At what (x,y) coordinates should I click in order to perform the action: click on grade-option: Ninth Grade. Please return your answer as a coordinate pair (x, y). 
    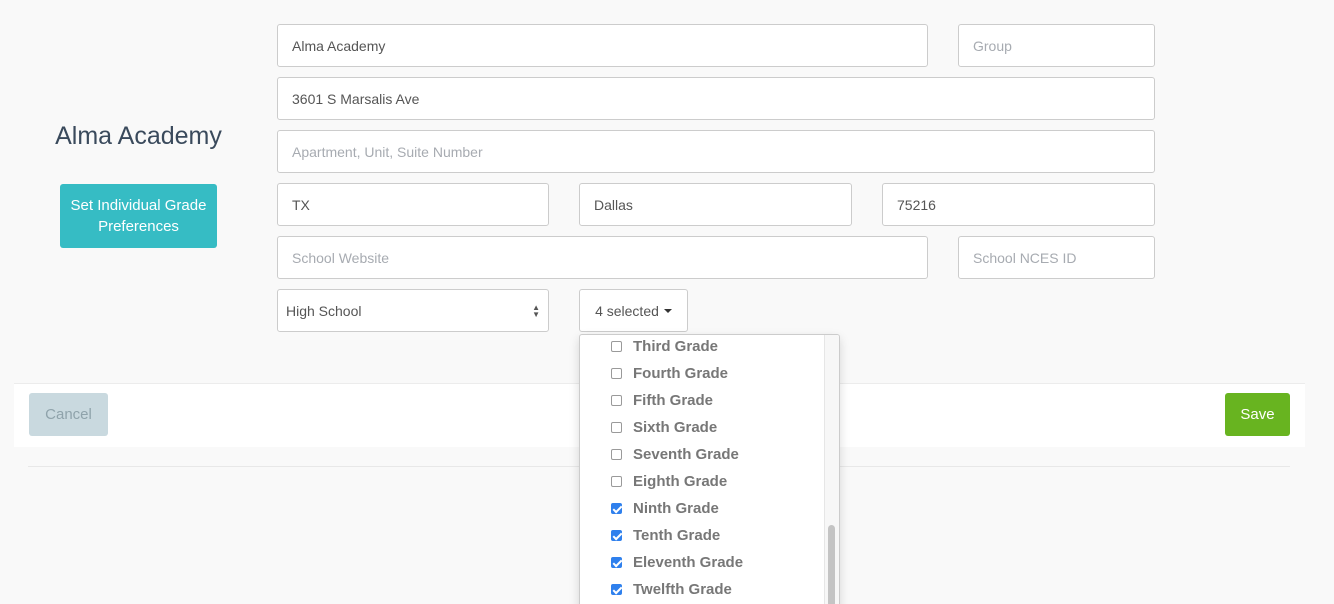
    Looking at the image, I should click on (702, 508).